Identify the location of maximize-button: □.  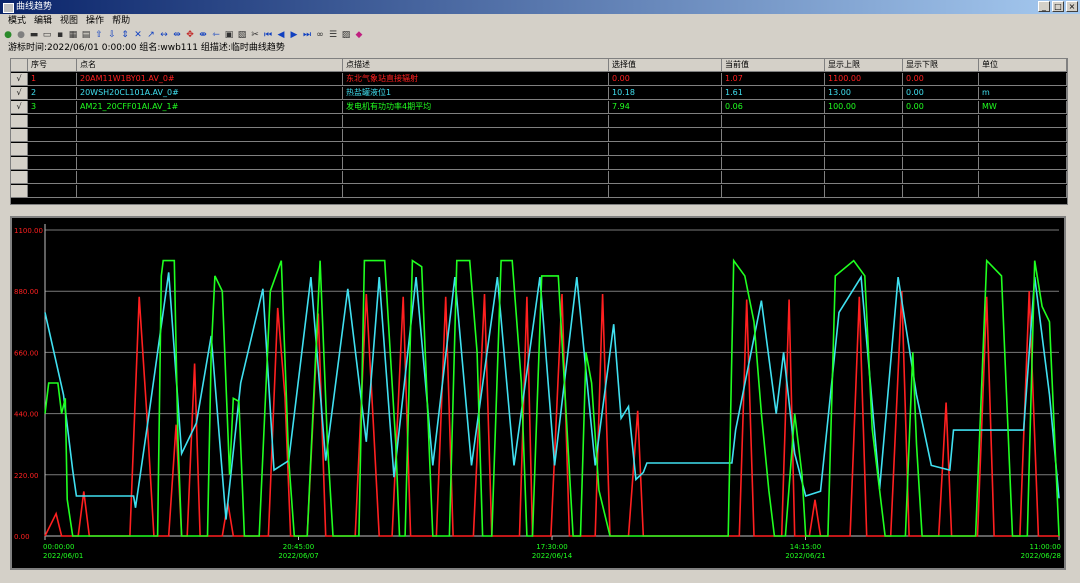
(1058, 6).